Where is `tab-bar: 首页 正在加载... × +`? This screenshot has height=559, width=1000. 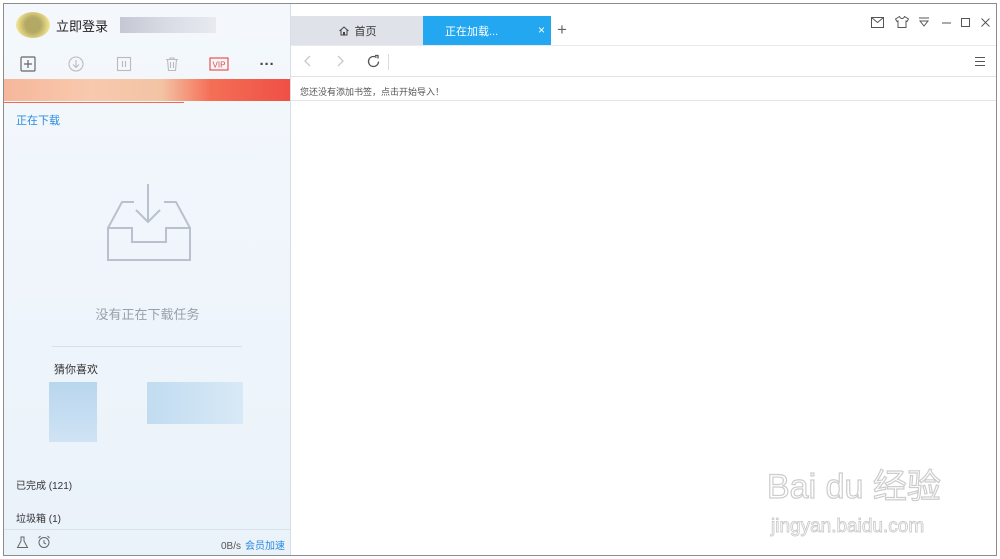
tab-bar: 首页 正在加载... × + is located at coordinates (643, 24).